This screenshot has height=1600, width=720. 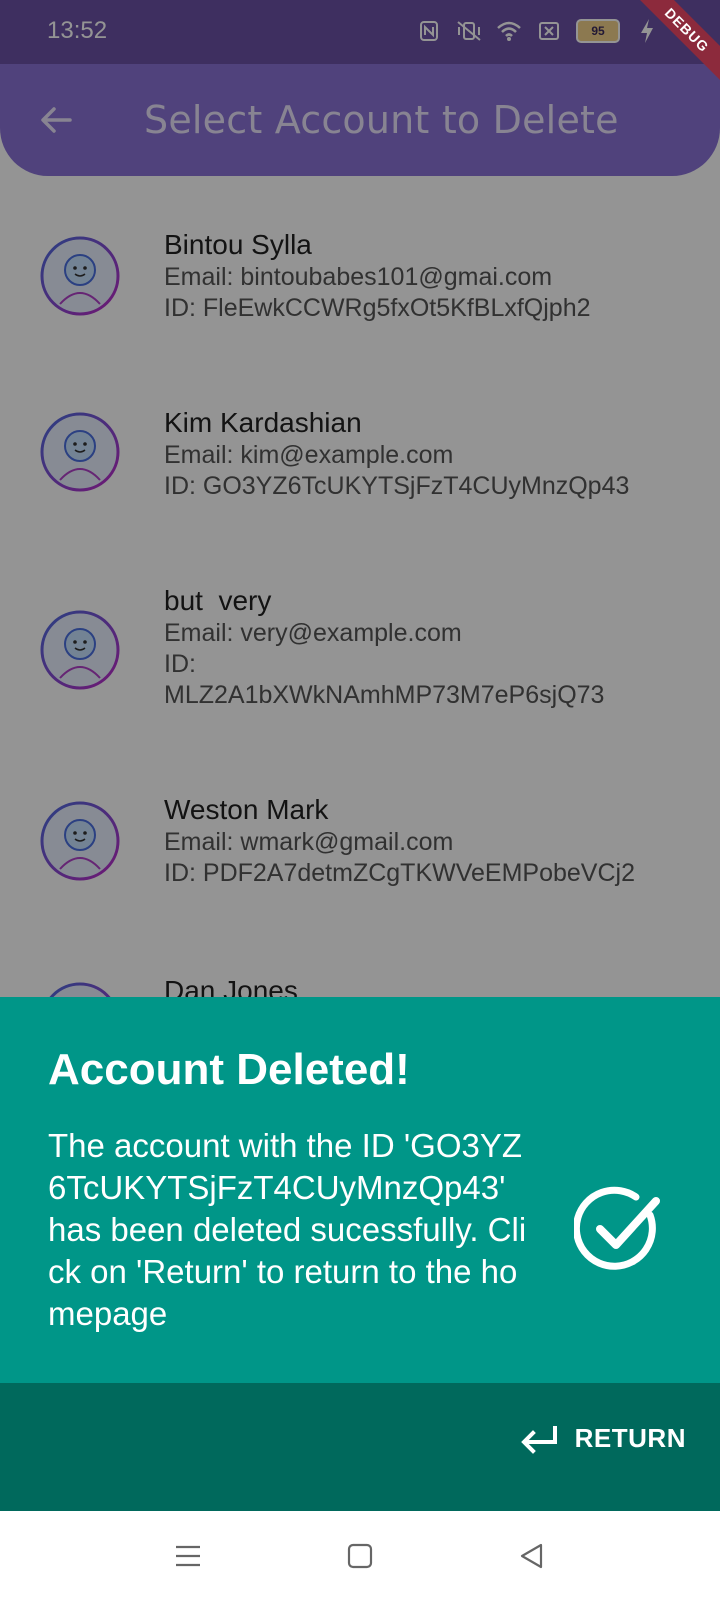 I want to click on sheet-title: Account Deleted!, so click(x=229, y=1069).